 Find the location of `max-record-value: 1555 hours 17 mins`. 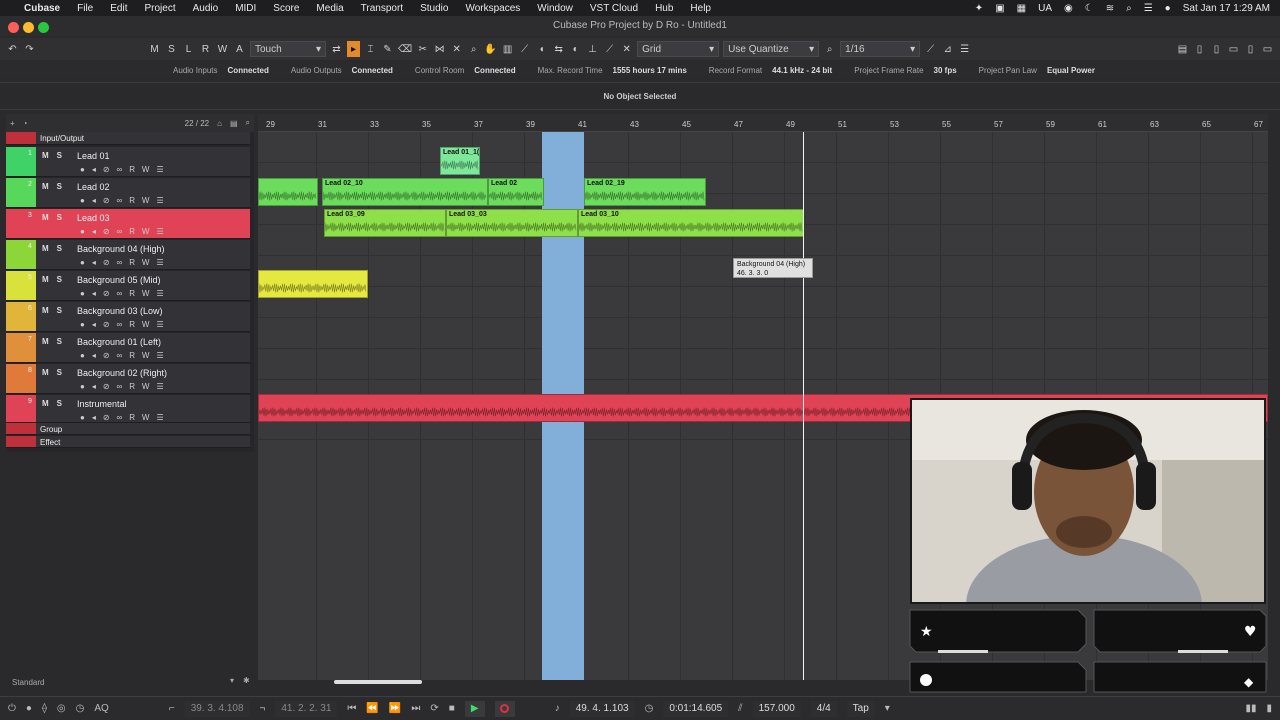

max-record-value: 1555 hours 17 mins is located at coordinates (650, 70).